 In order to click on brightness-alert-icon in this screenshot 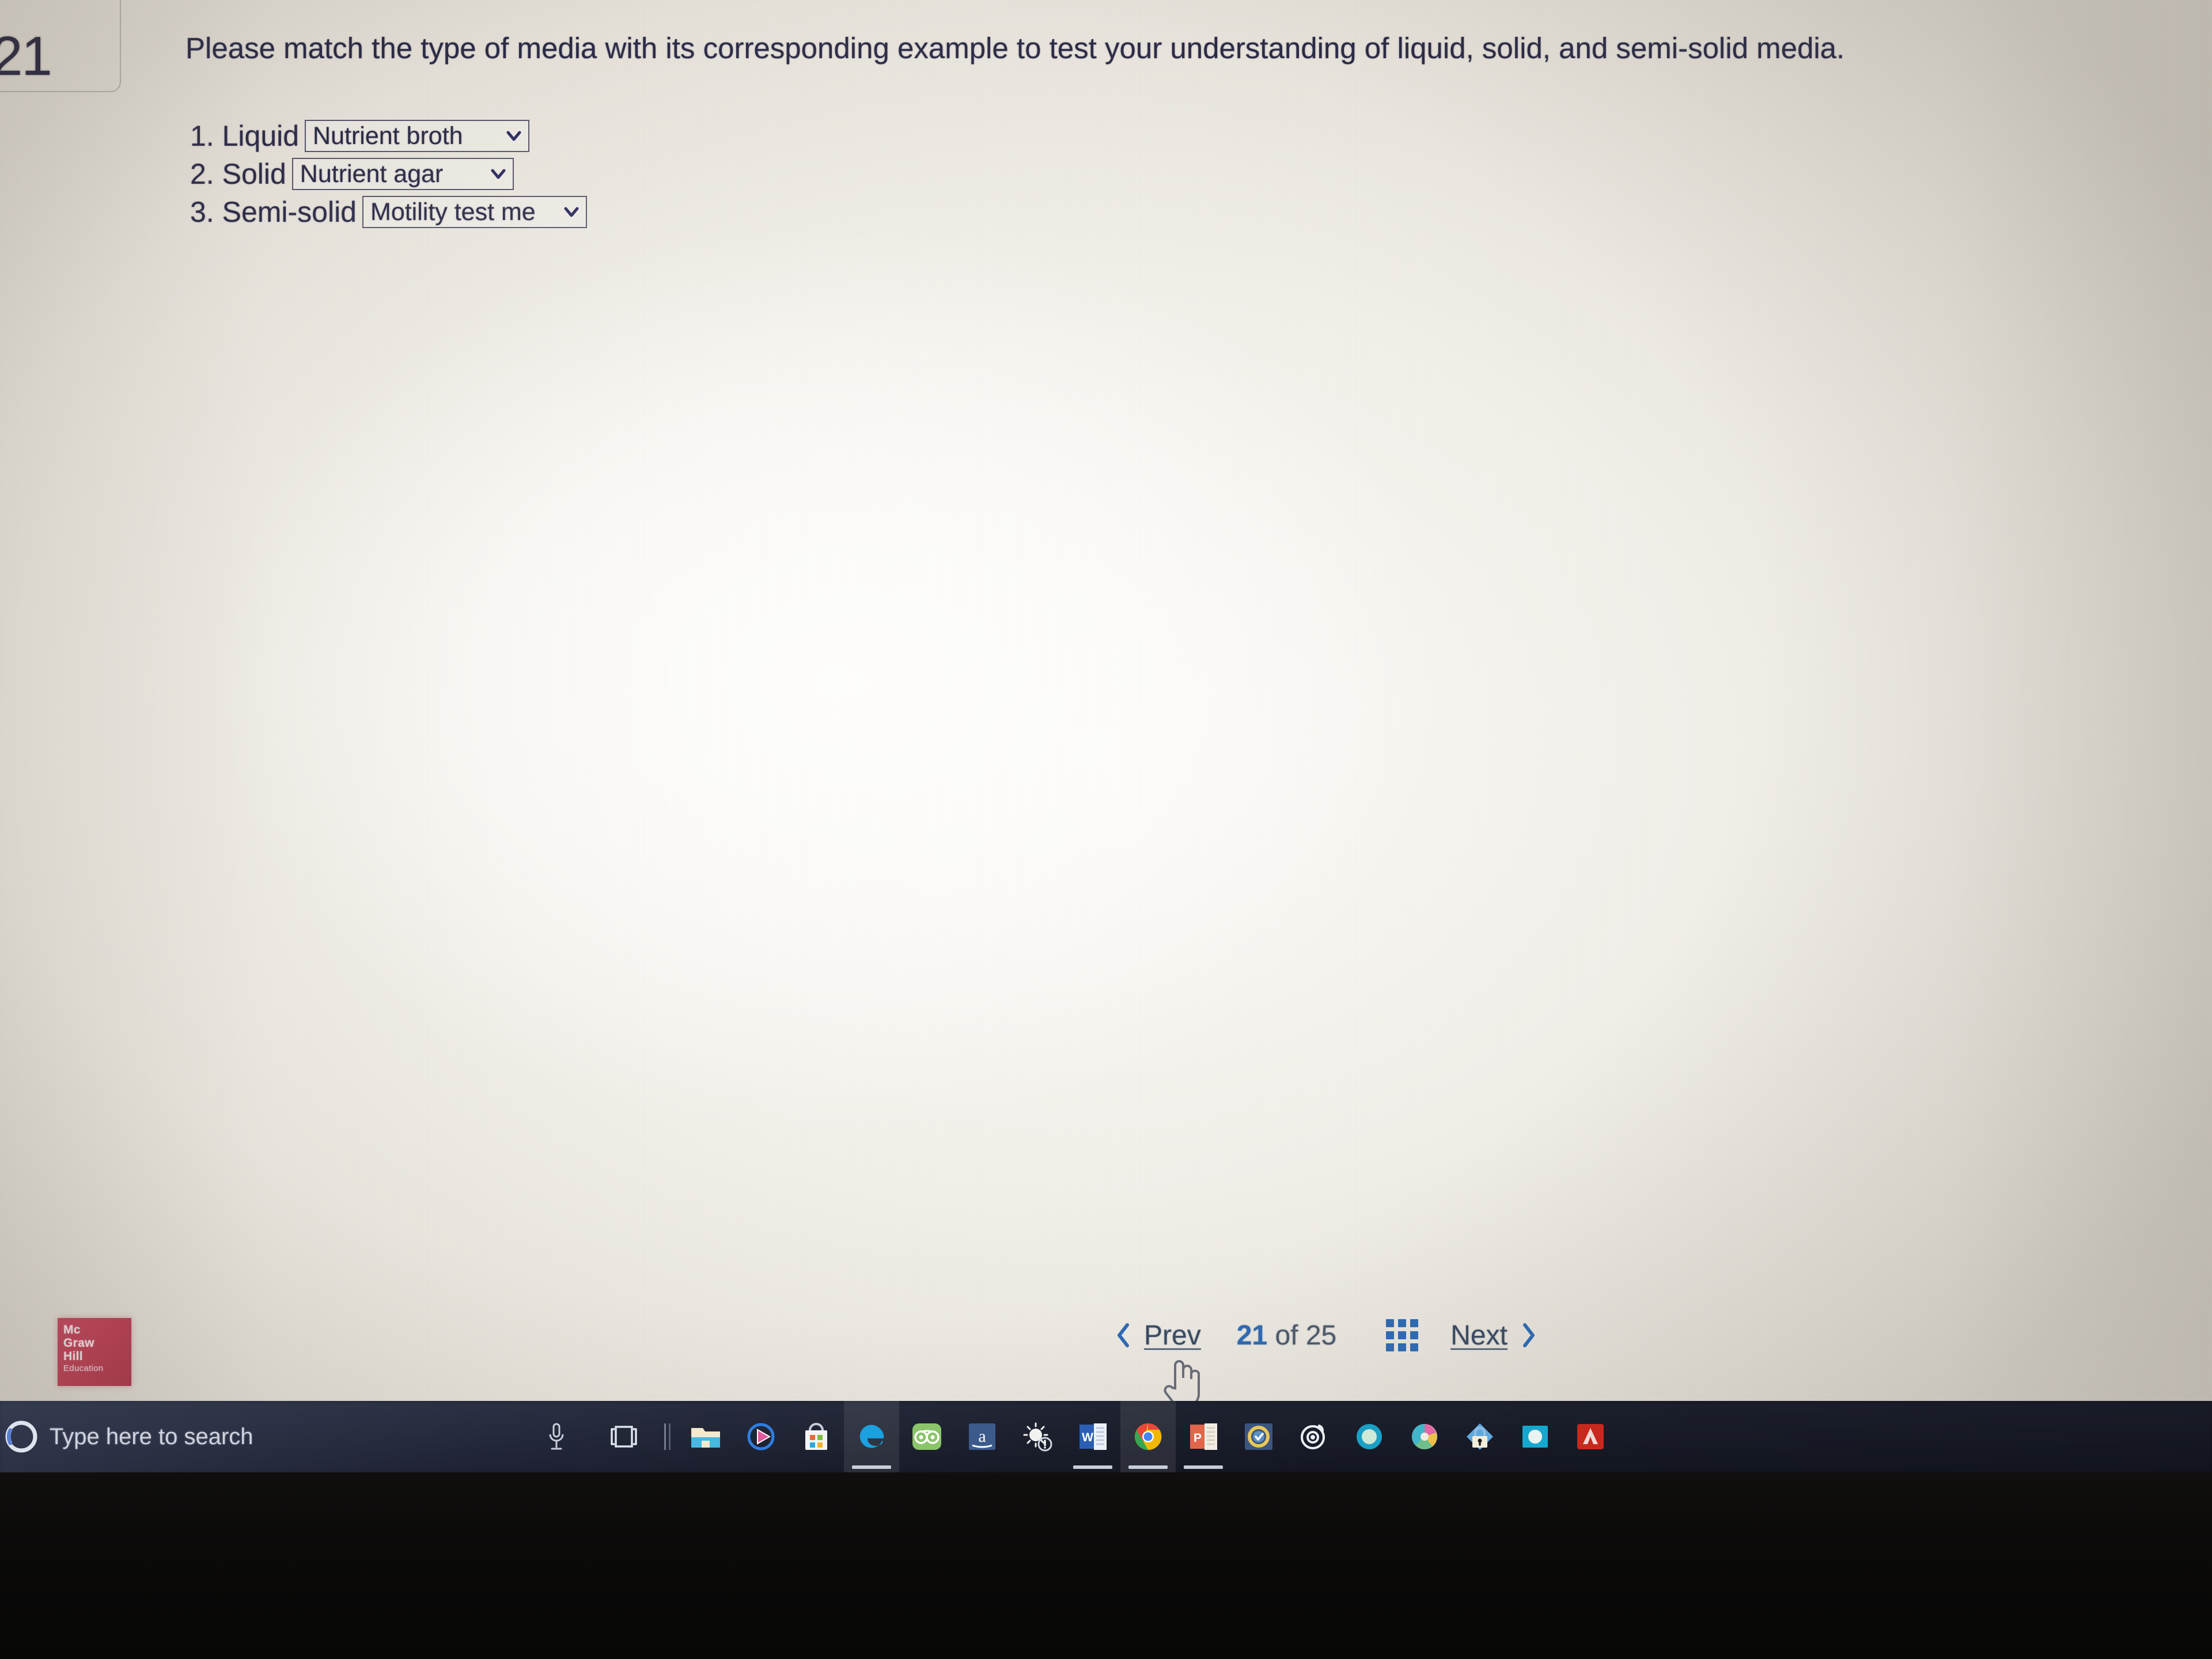, I will do `click(1037, 1436)`.